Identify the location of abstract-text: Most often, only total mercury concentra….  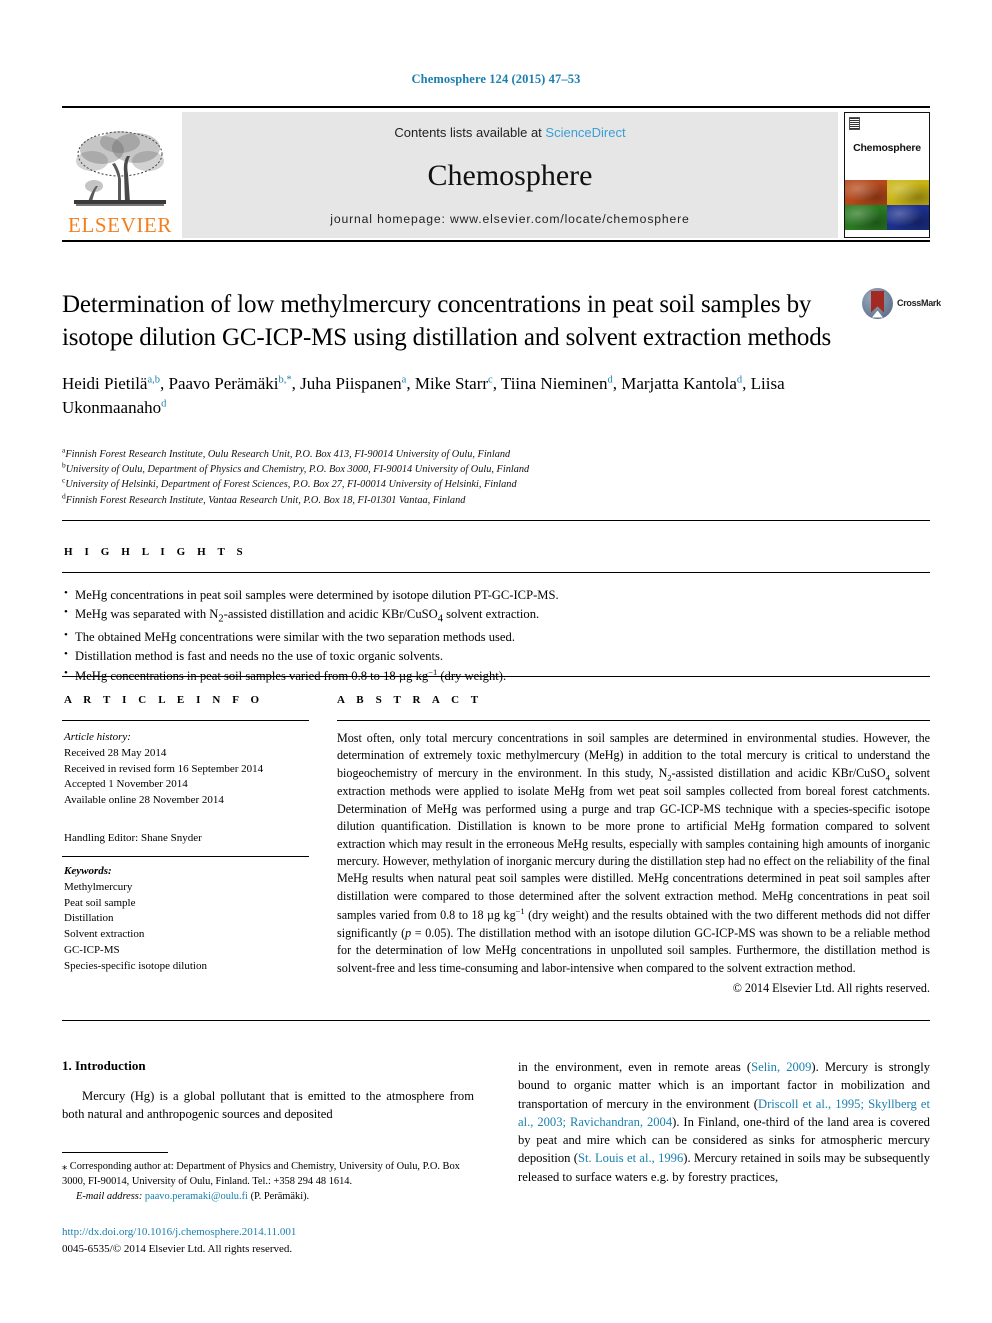
(633, 853).